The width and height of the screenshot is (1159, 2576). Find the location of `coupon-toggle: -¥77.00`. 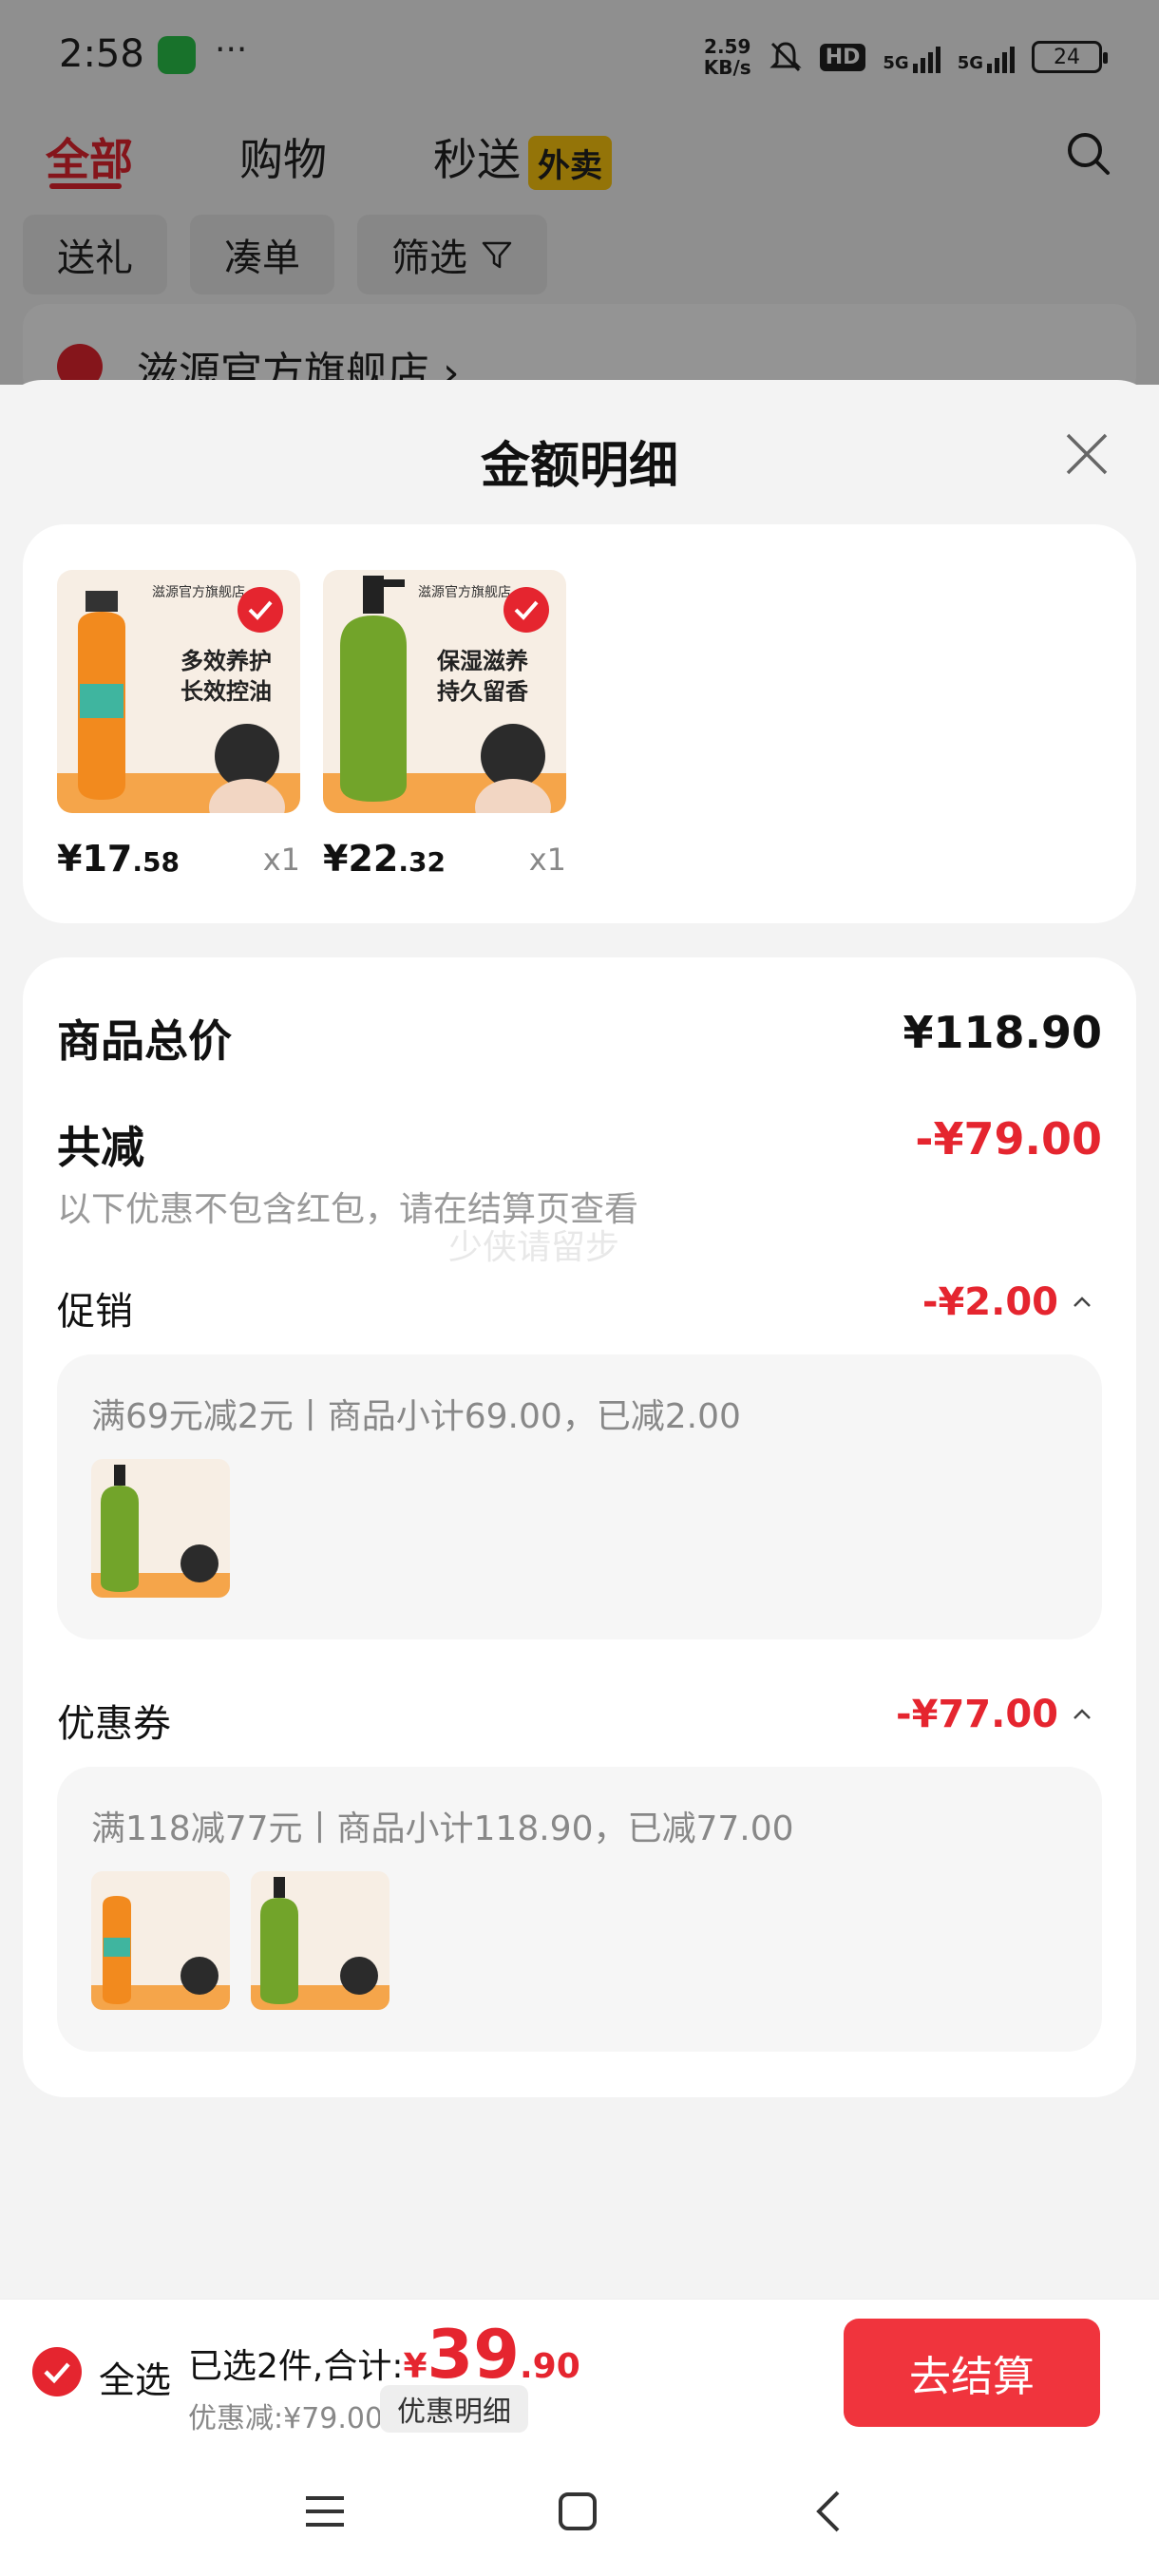

coupon-toggle: -¥77.00 is located at coordinates (994, 1714).